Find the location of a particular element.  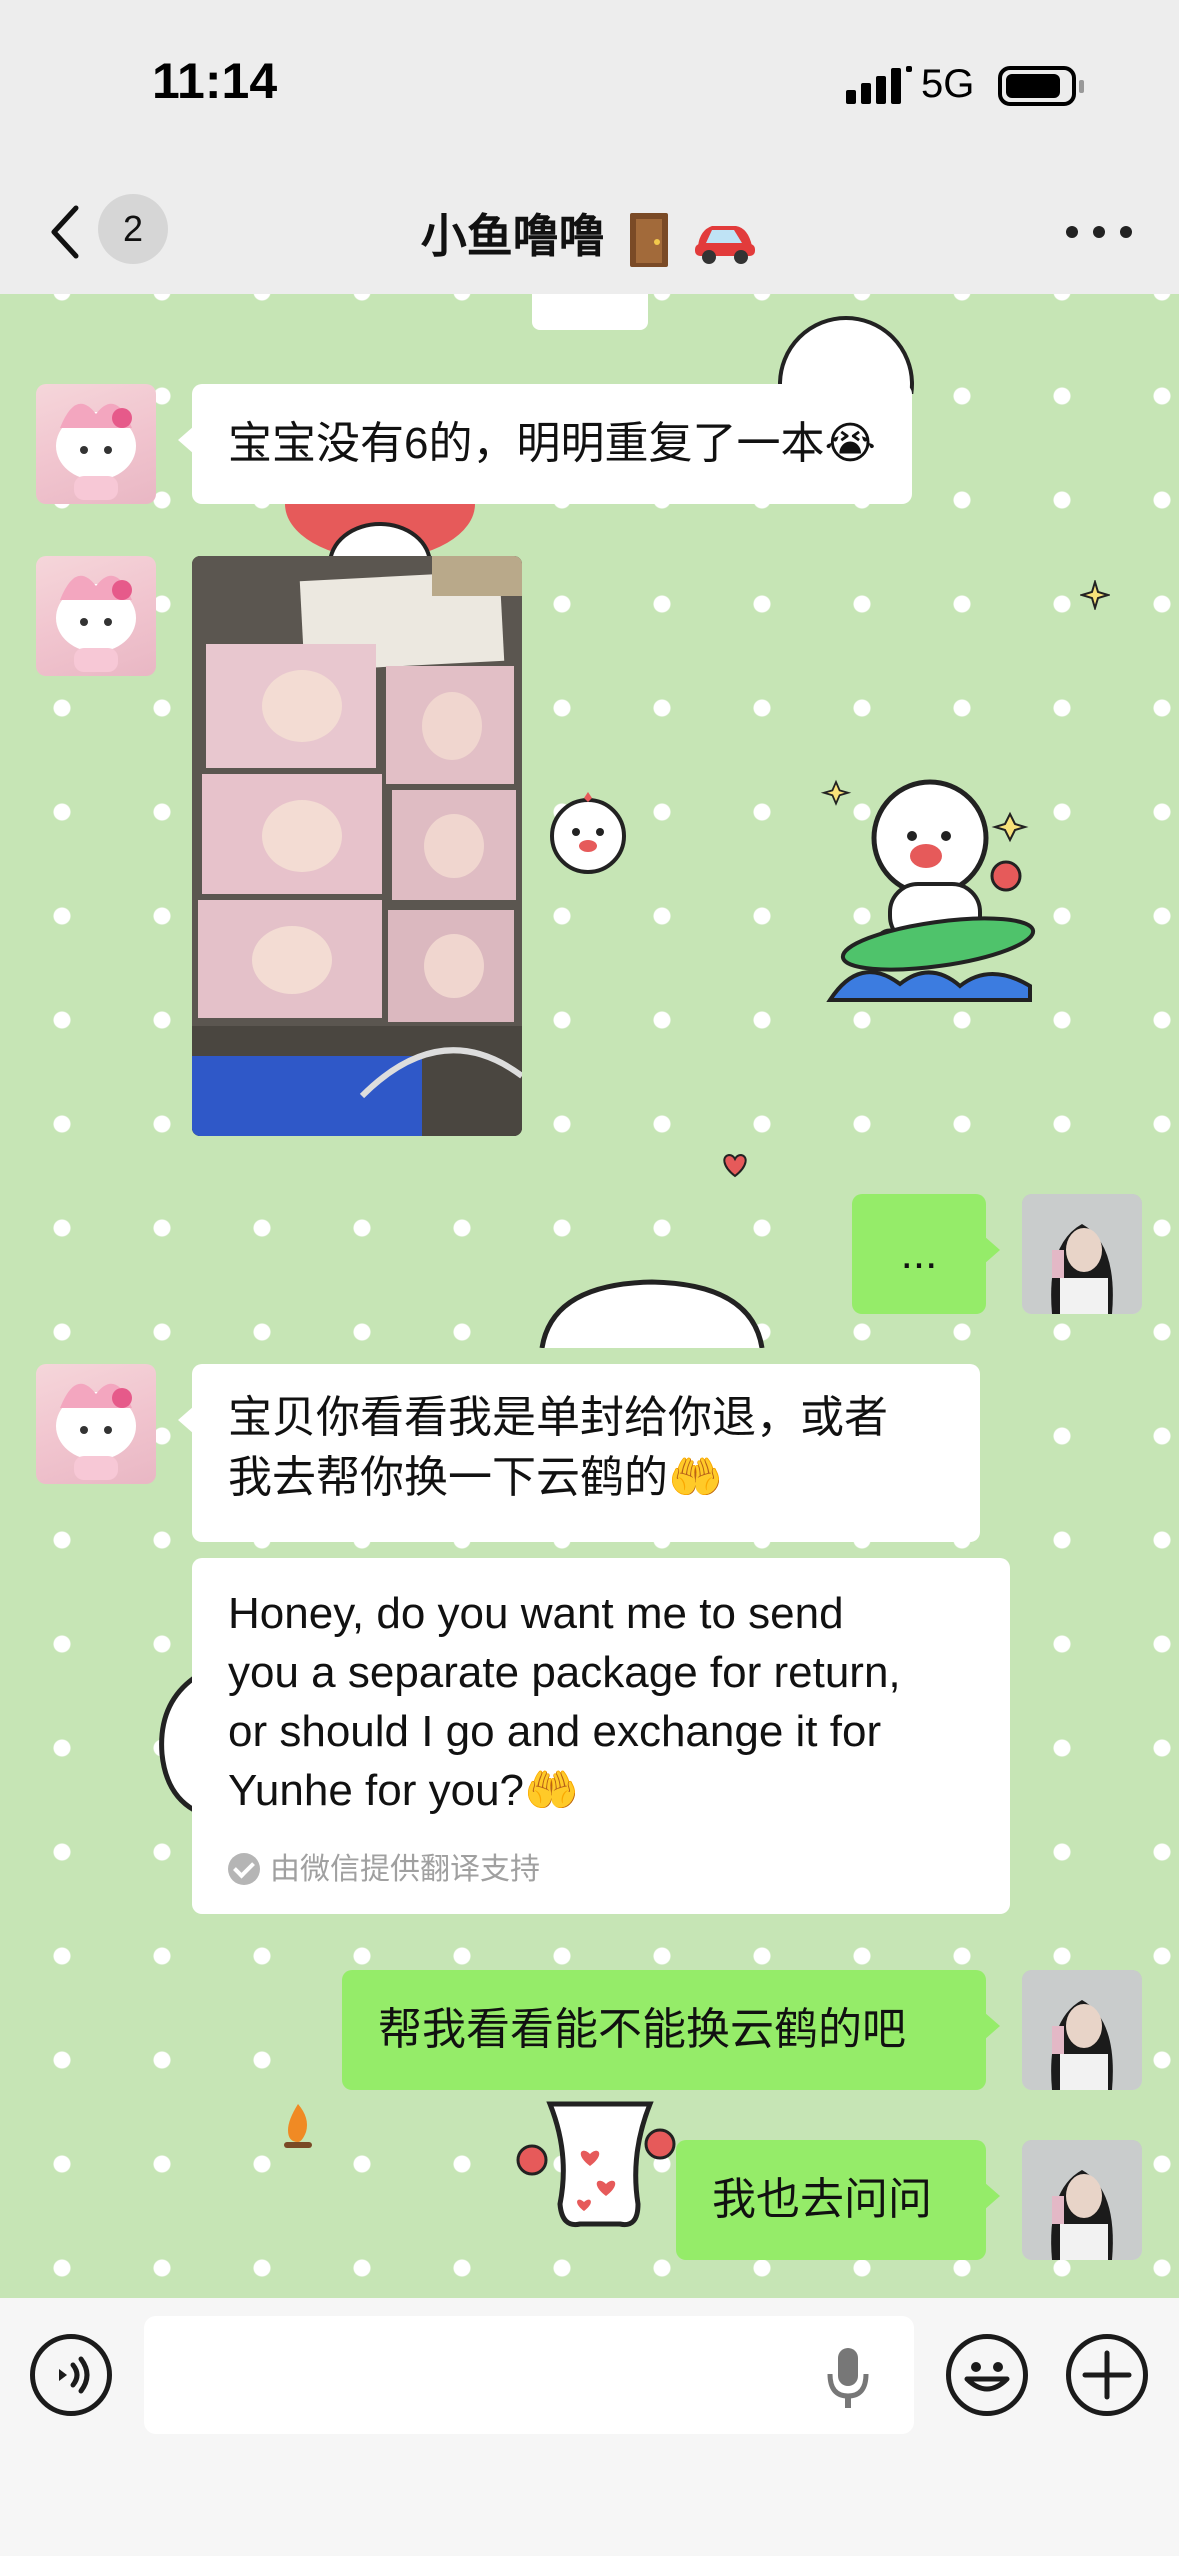

message-text-line: 宝贝你看看我是单封给你退，或者 is located at coordinates (558, 1417).